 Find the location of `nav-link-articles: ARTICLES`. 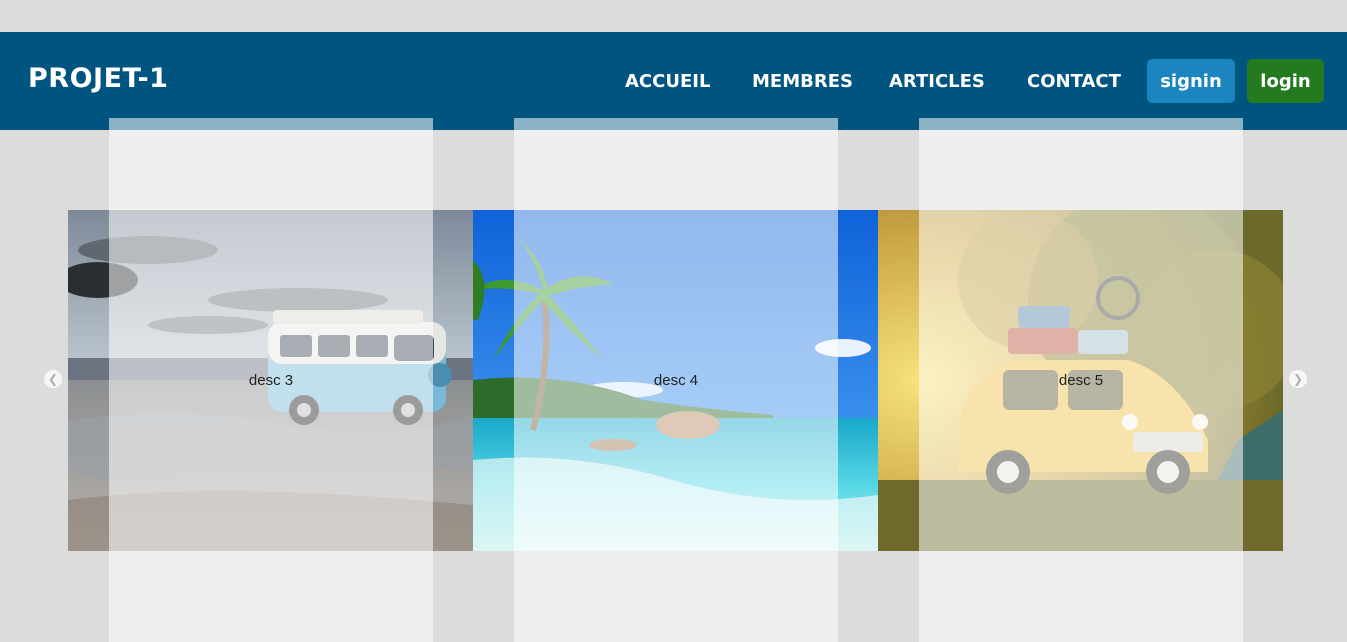

nav-link-articles: ARTICLES is located at coordinates (937, 82).